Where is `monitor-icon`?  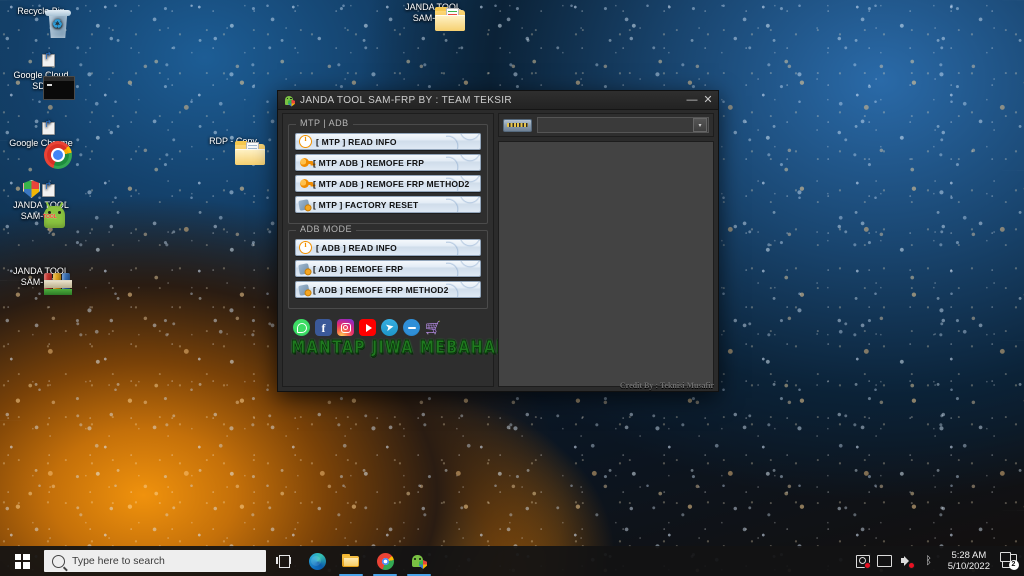 monitor-icon is located at coordinates (885, 561).